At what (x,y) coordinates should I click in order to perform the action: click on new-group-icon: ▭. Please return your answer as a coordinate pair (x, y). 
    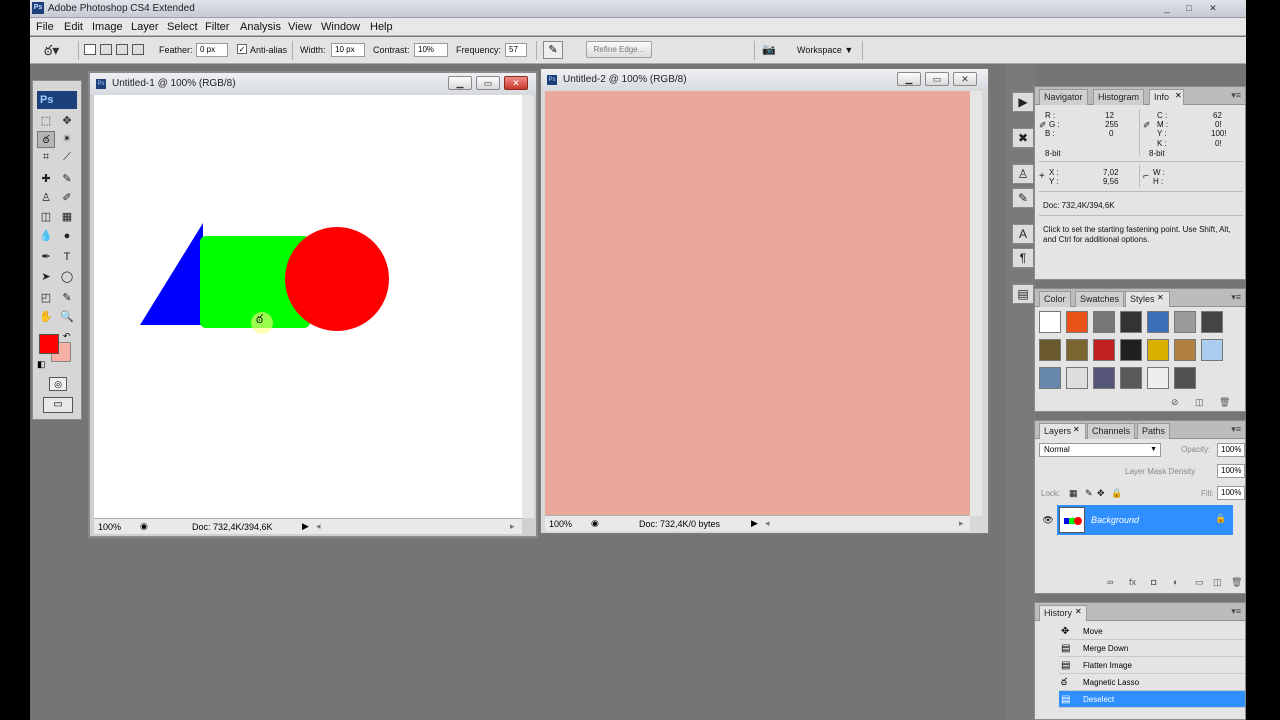
    Looking at the image, I should click on (1199, 582).